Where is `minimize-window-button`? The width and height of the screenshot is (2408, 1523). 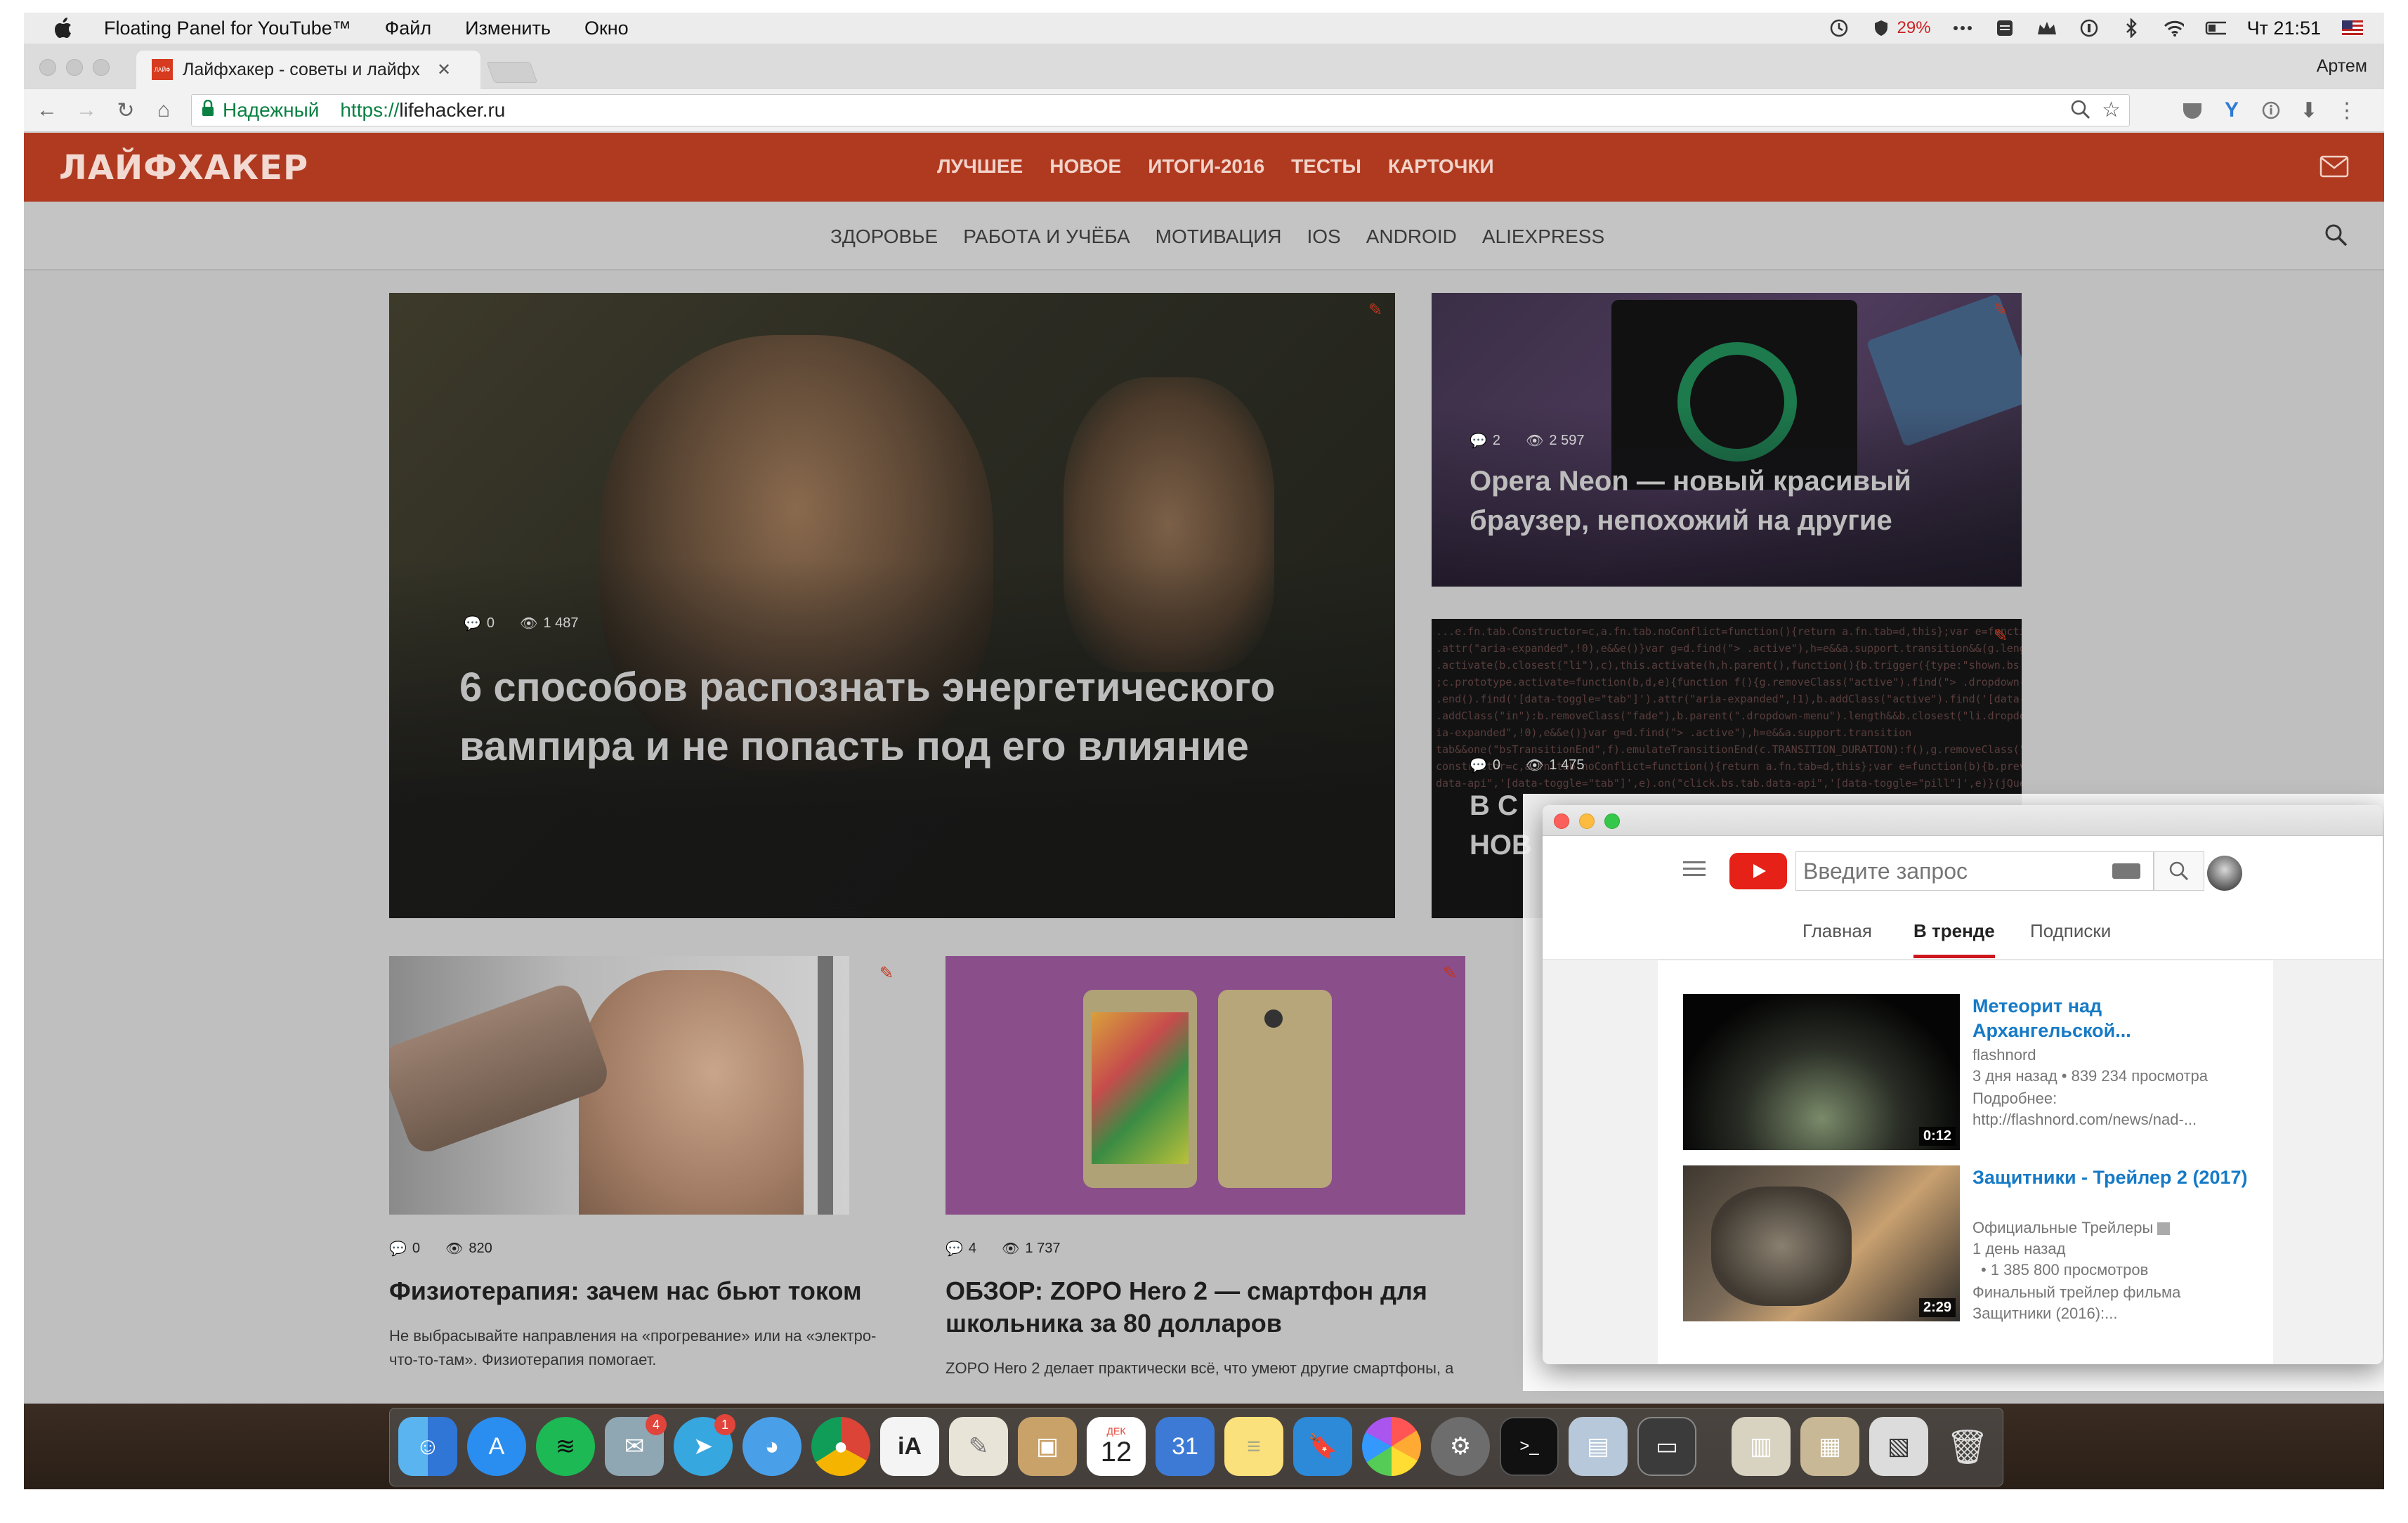
minimize-window-button is located at coordinates (74, 67).